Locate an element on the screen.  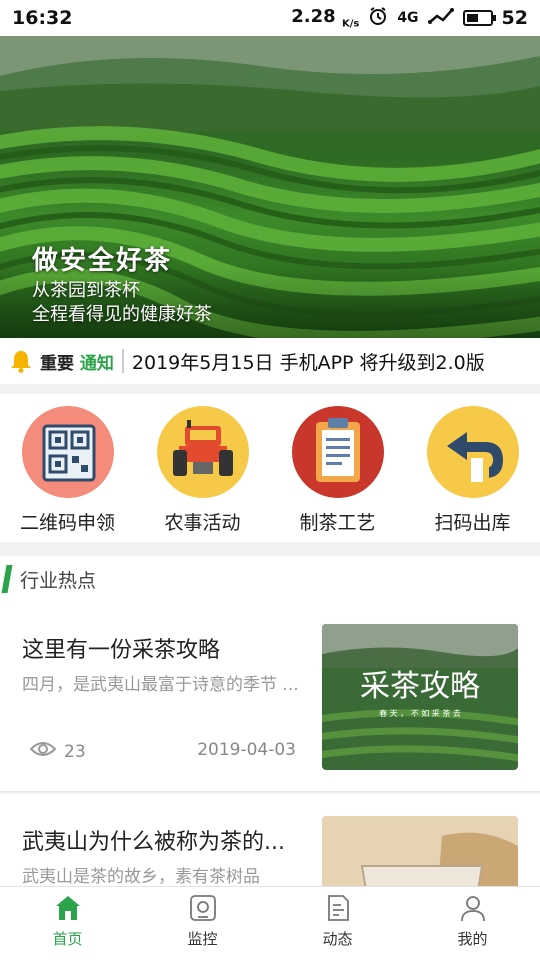
banner-slogan-main: 做安全好茶 is located at coordinates (102, 261).